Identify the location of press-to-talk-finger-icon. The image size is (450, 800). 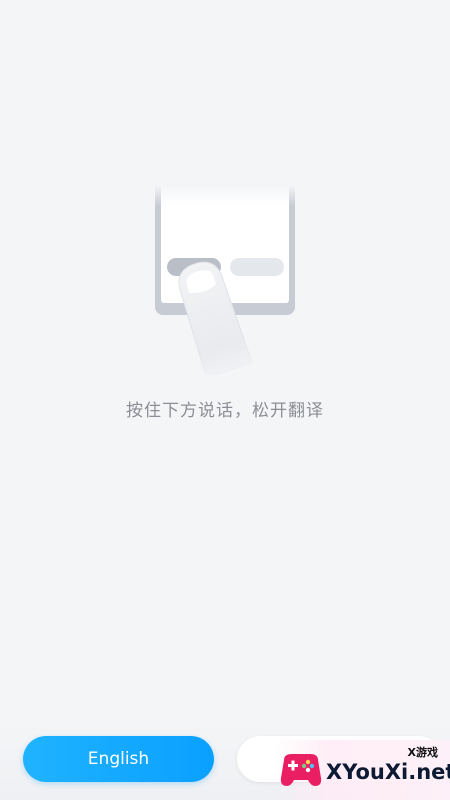
(225, 277).